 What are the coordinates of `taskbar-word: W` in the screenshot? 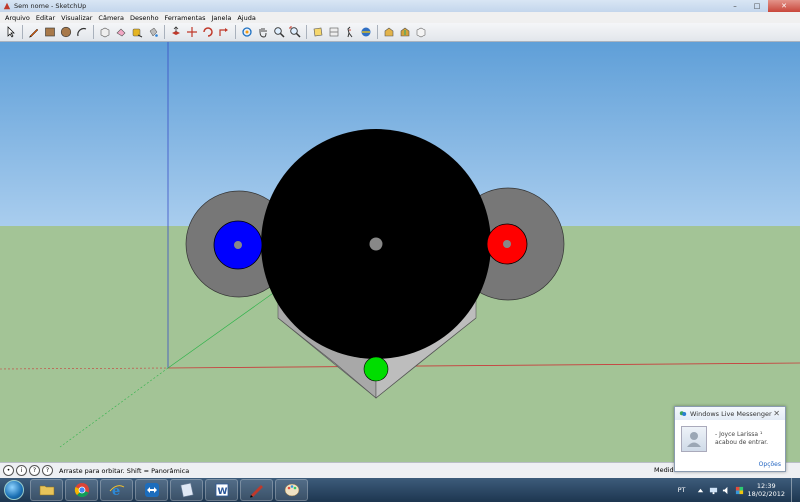 It's located at (221, 490).